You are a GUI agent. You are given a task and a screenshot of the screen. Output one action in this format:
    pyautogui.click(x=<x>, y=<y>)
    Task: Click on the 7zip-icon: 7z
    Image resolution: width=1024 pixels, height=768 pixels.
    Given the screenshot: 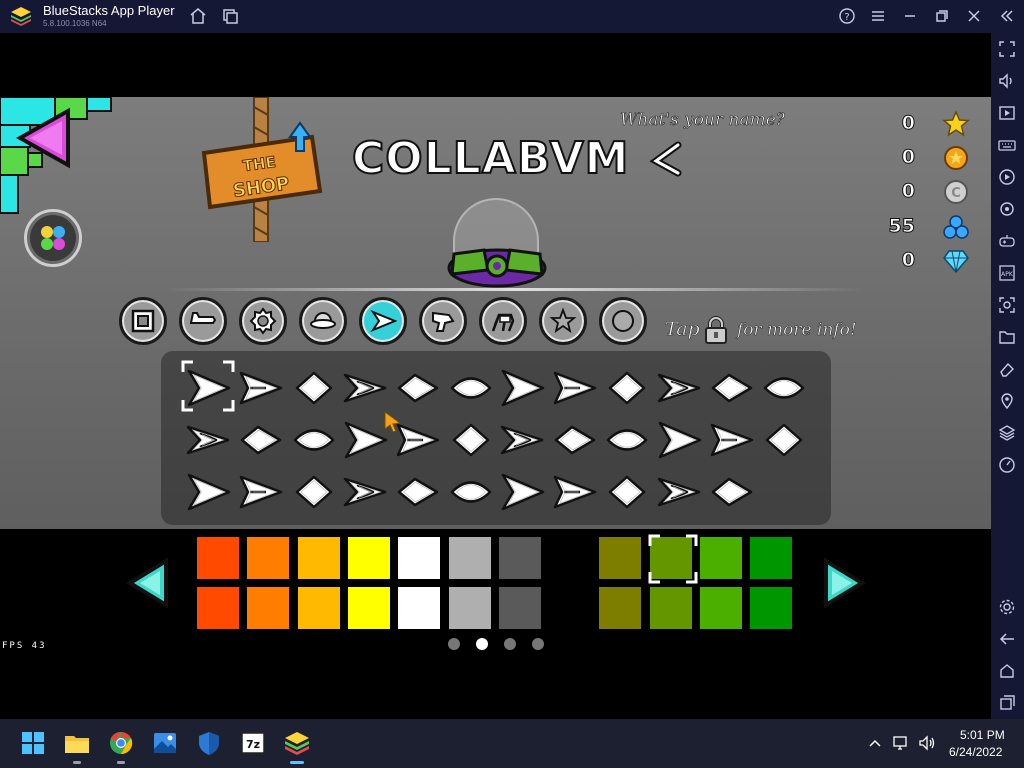 What is the action you would take?
    pyautogui.click(x=253, y=743)
    